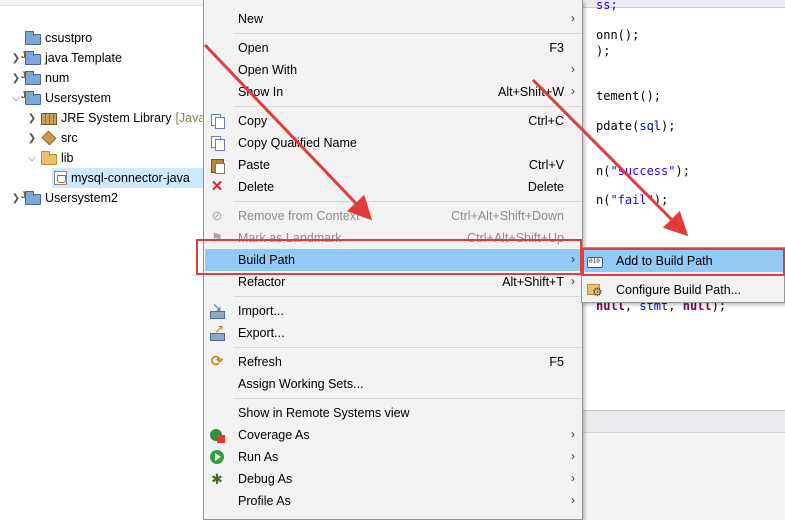 The height and width of the screenshot is (520, 785). What do you see at coordinates (32, 158) in the screenshot?
I see `chevron-down-icon: ⌵` at bounding box center [32, 158].